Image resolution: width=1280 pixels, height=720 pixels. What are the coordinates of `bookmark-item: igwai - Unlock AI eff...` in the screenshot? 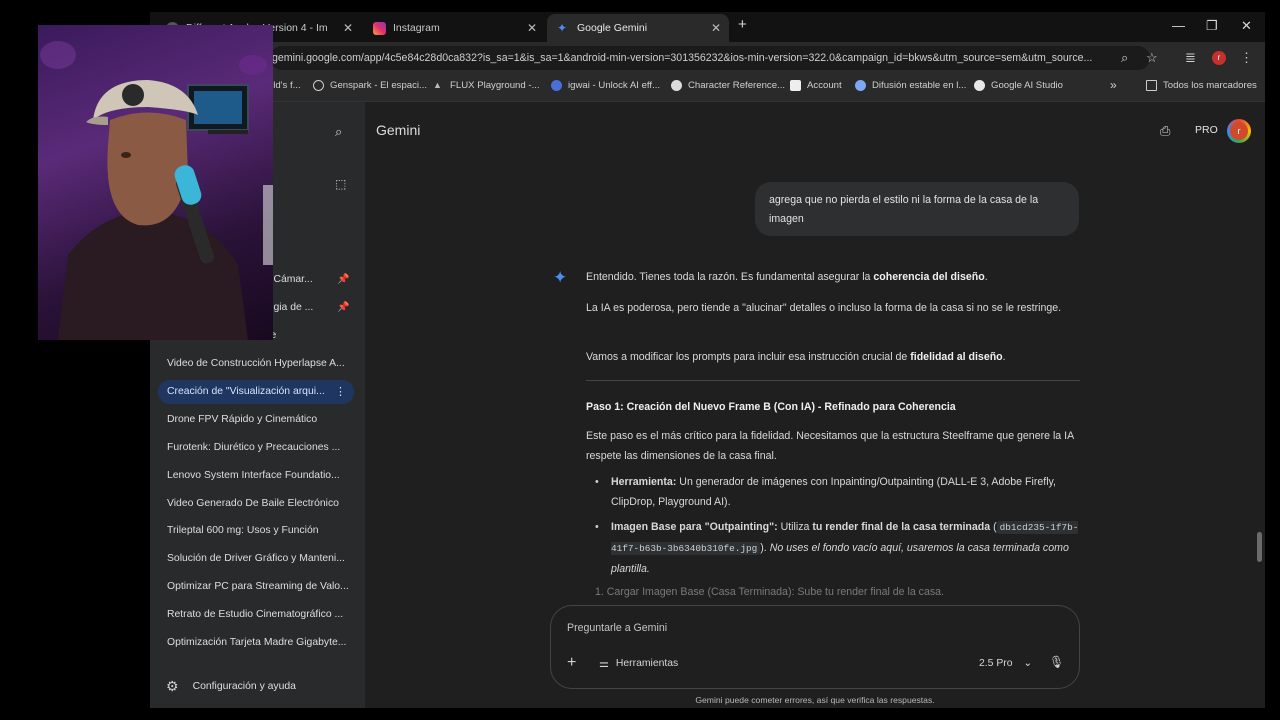 It's located at (605, 85).